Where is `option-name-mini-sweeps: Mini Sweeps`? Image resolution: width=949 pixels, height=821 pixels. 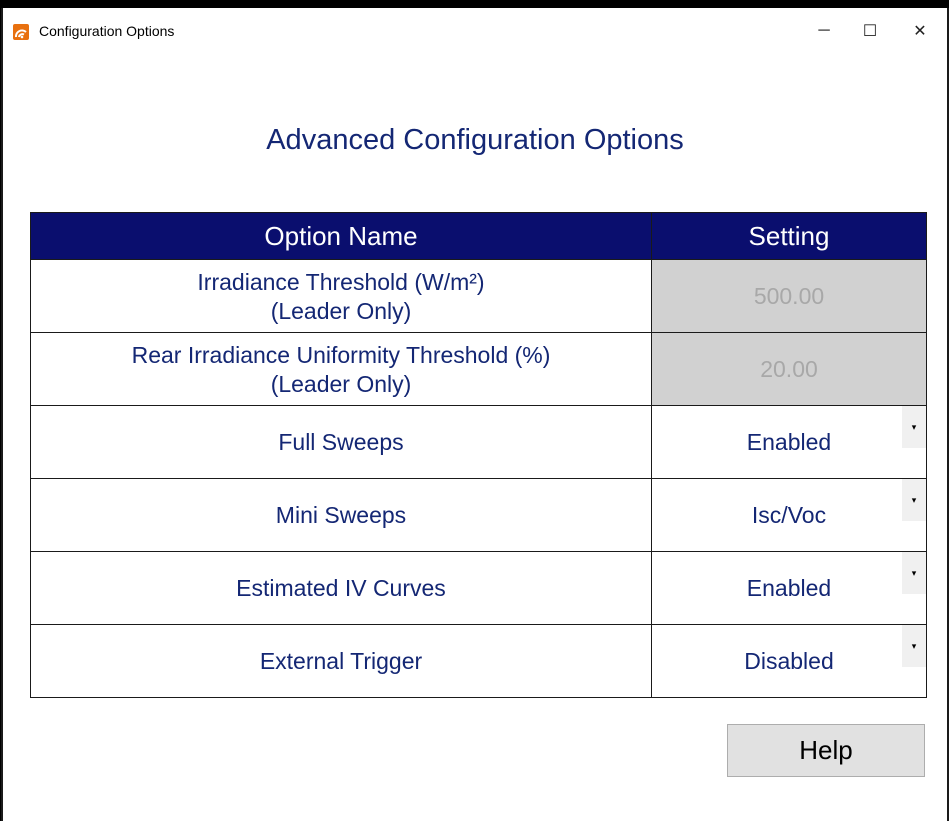
option-name-mini-sweeps: Mini Sweeps is located at coordinates (341, 515).